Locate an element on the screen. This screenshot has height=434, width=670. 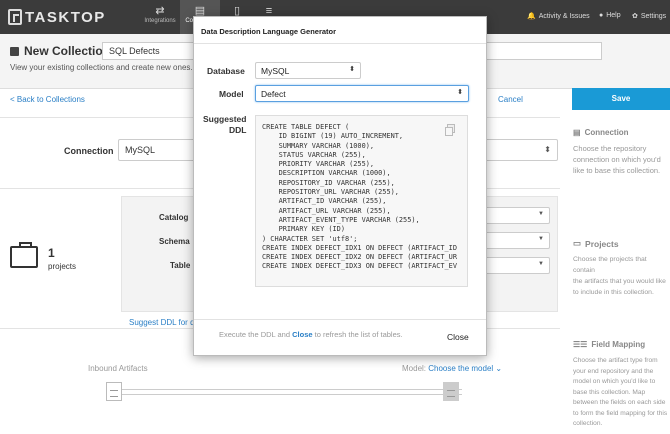
help-icon: ● is located at coordinates (601, 15).